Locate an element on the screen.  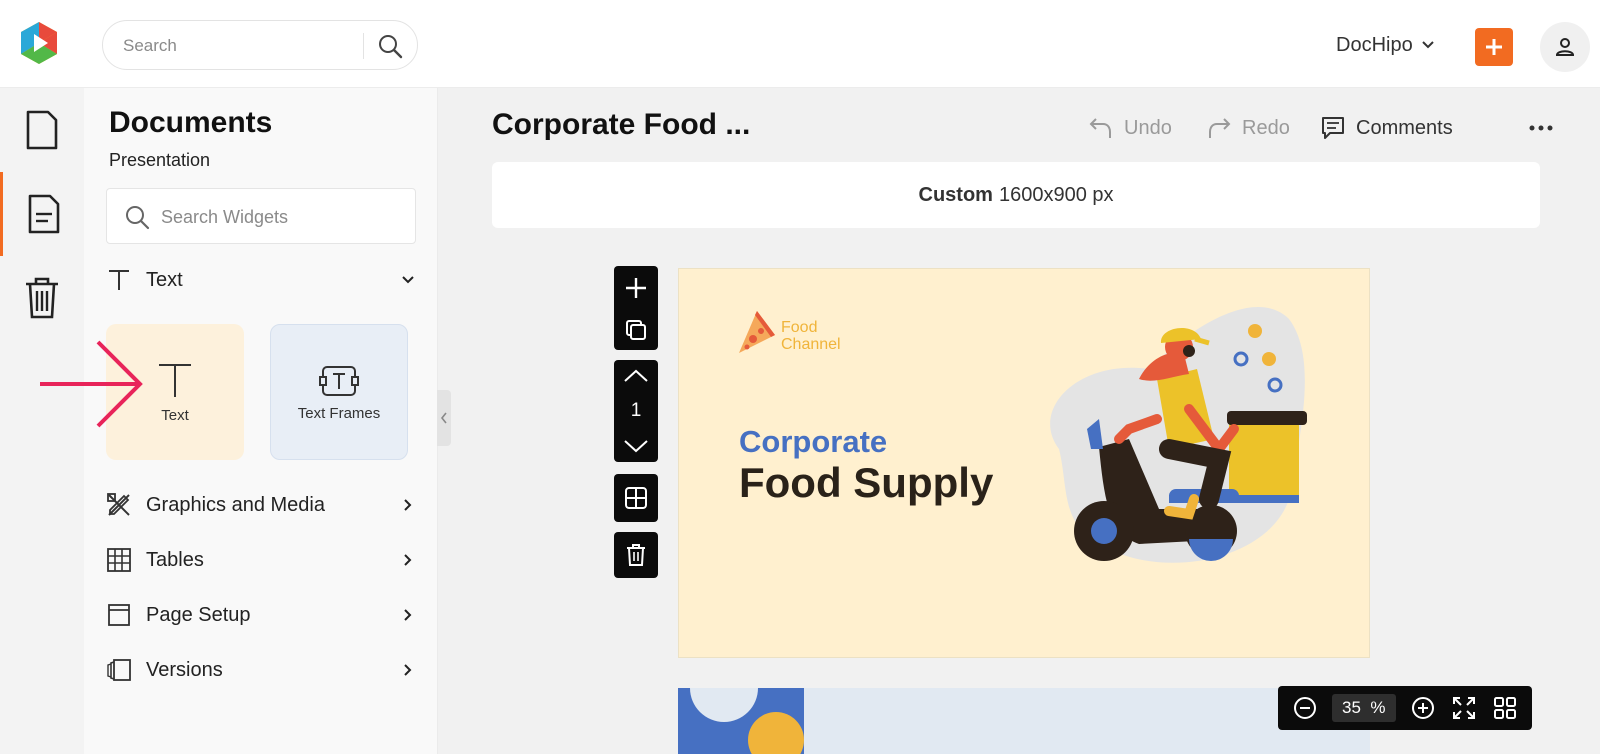
global-search is located at coordinates (260, 45).